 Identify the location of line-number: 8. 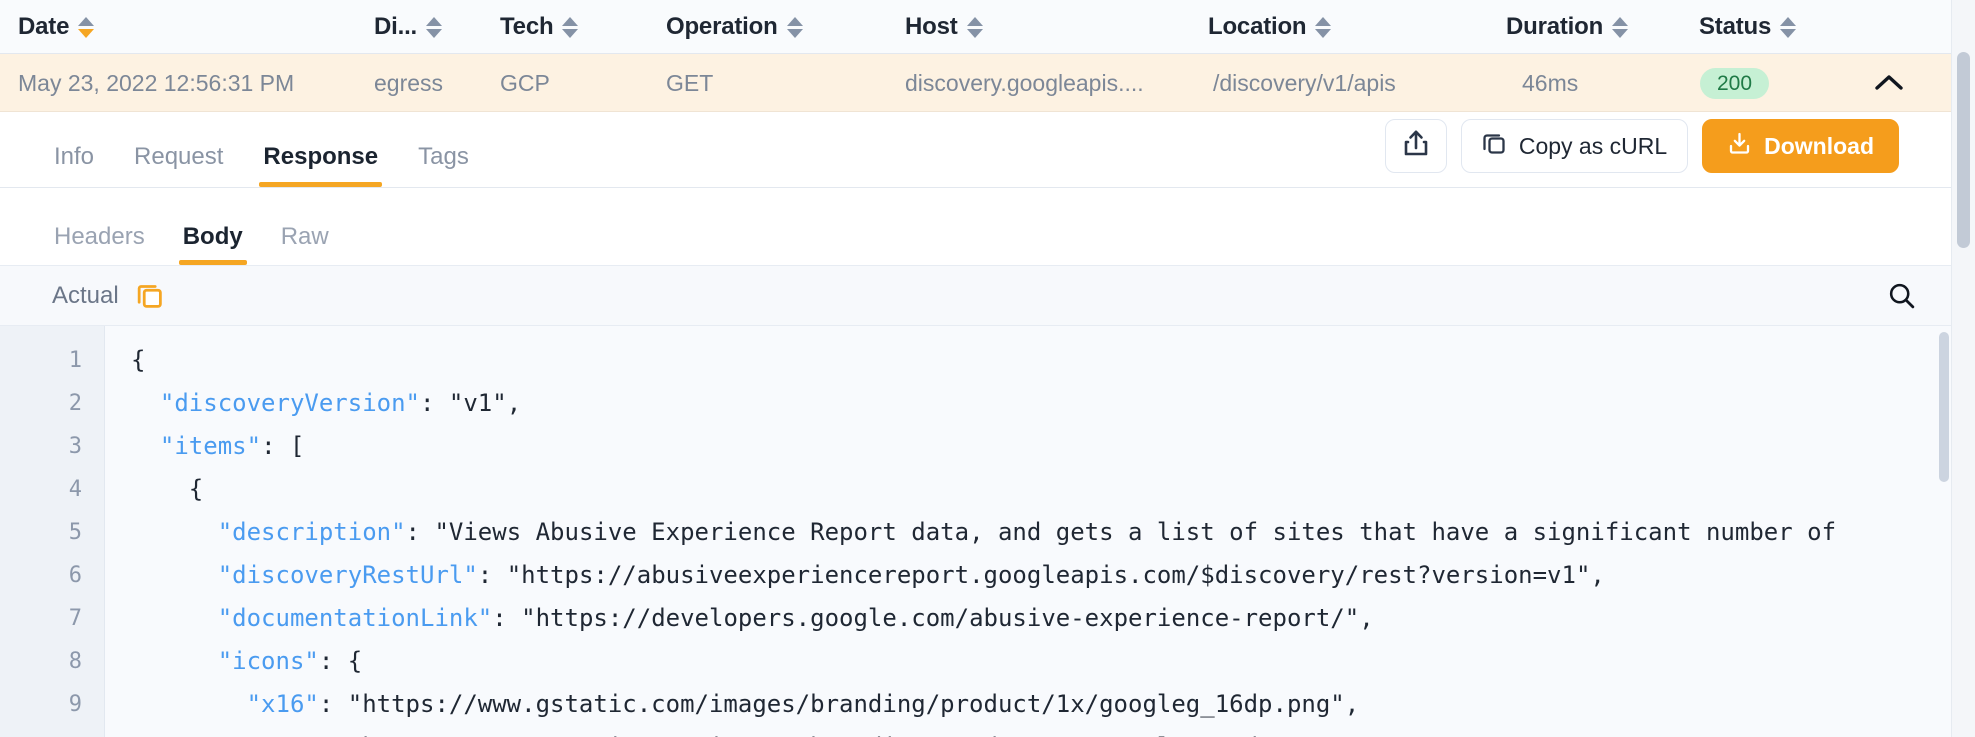
(75, 661).